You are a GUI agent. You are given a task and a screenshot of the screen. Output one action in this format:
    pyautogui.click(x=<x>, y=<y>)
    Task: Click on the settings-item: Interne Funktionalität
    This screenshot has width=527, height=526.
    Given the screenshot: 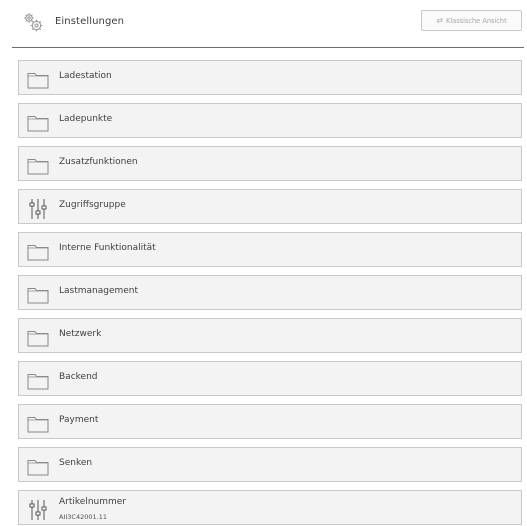 What is the action you would take?
    pyautogui.click(x=270, y=249)
    